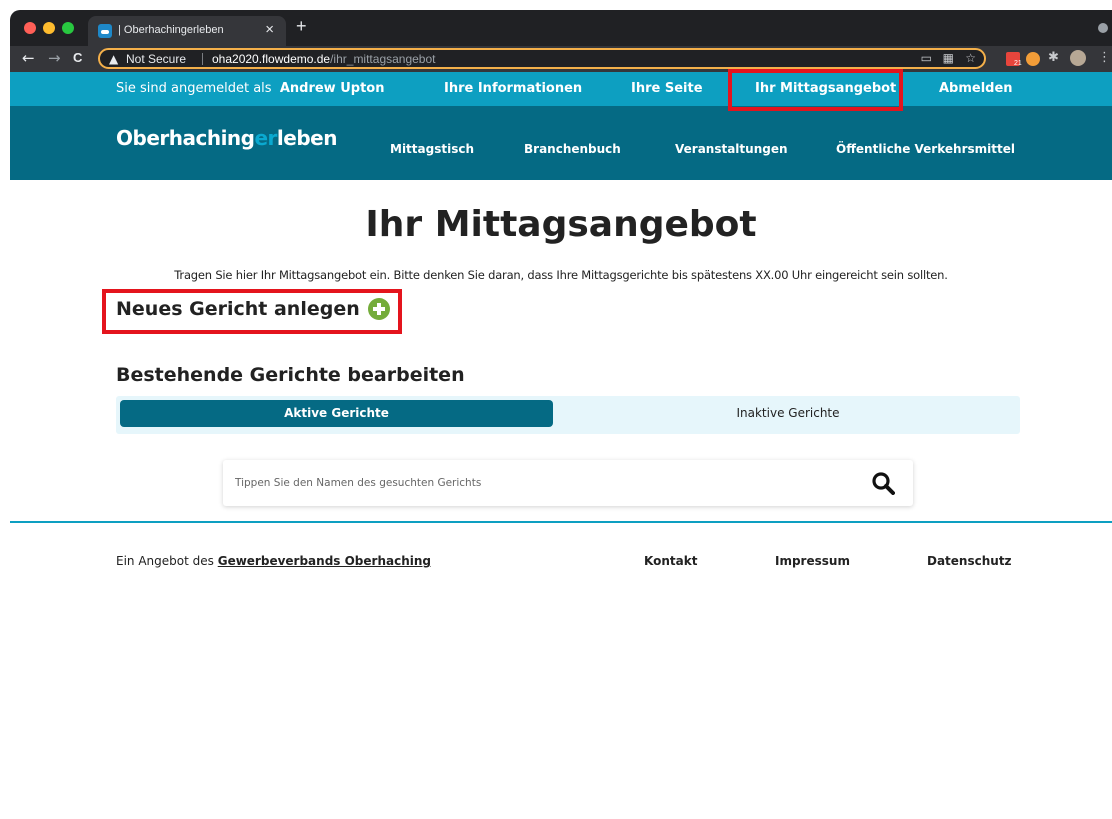  Describe the element at coordinates (513, 88) in the screenshot. I see `nav-ihre-informationen: Ihre Informationen` at that location.